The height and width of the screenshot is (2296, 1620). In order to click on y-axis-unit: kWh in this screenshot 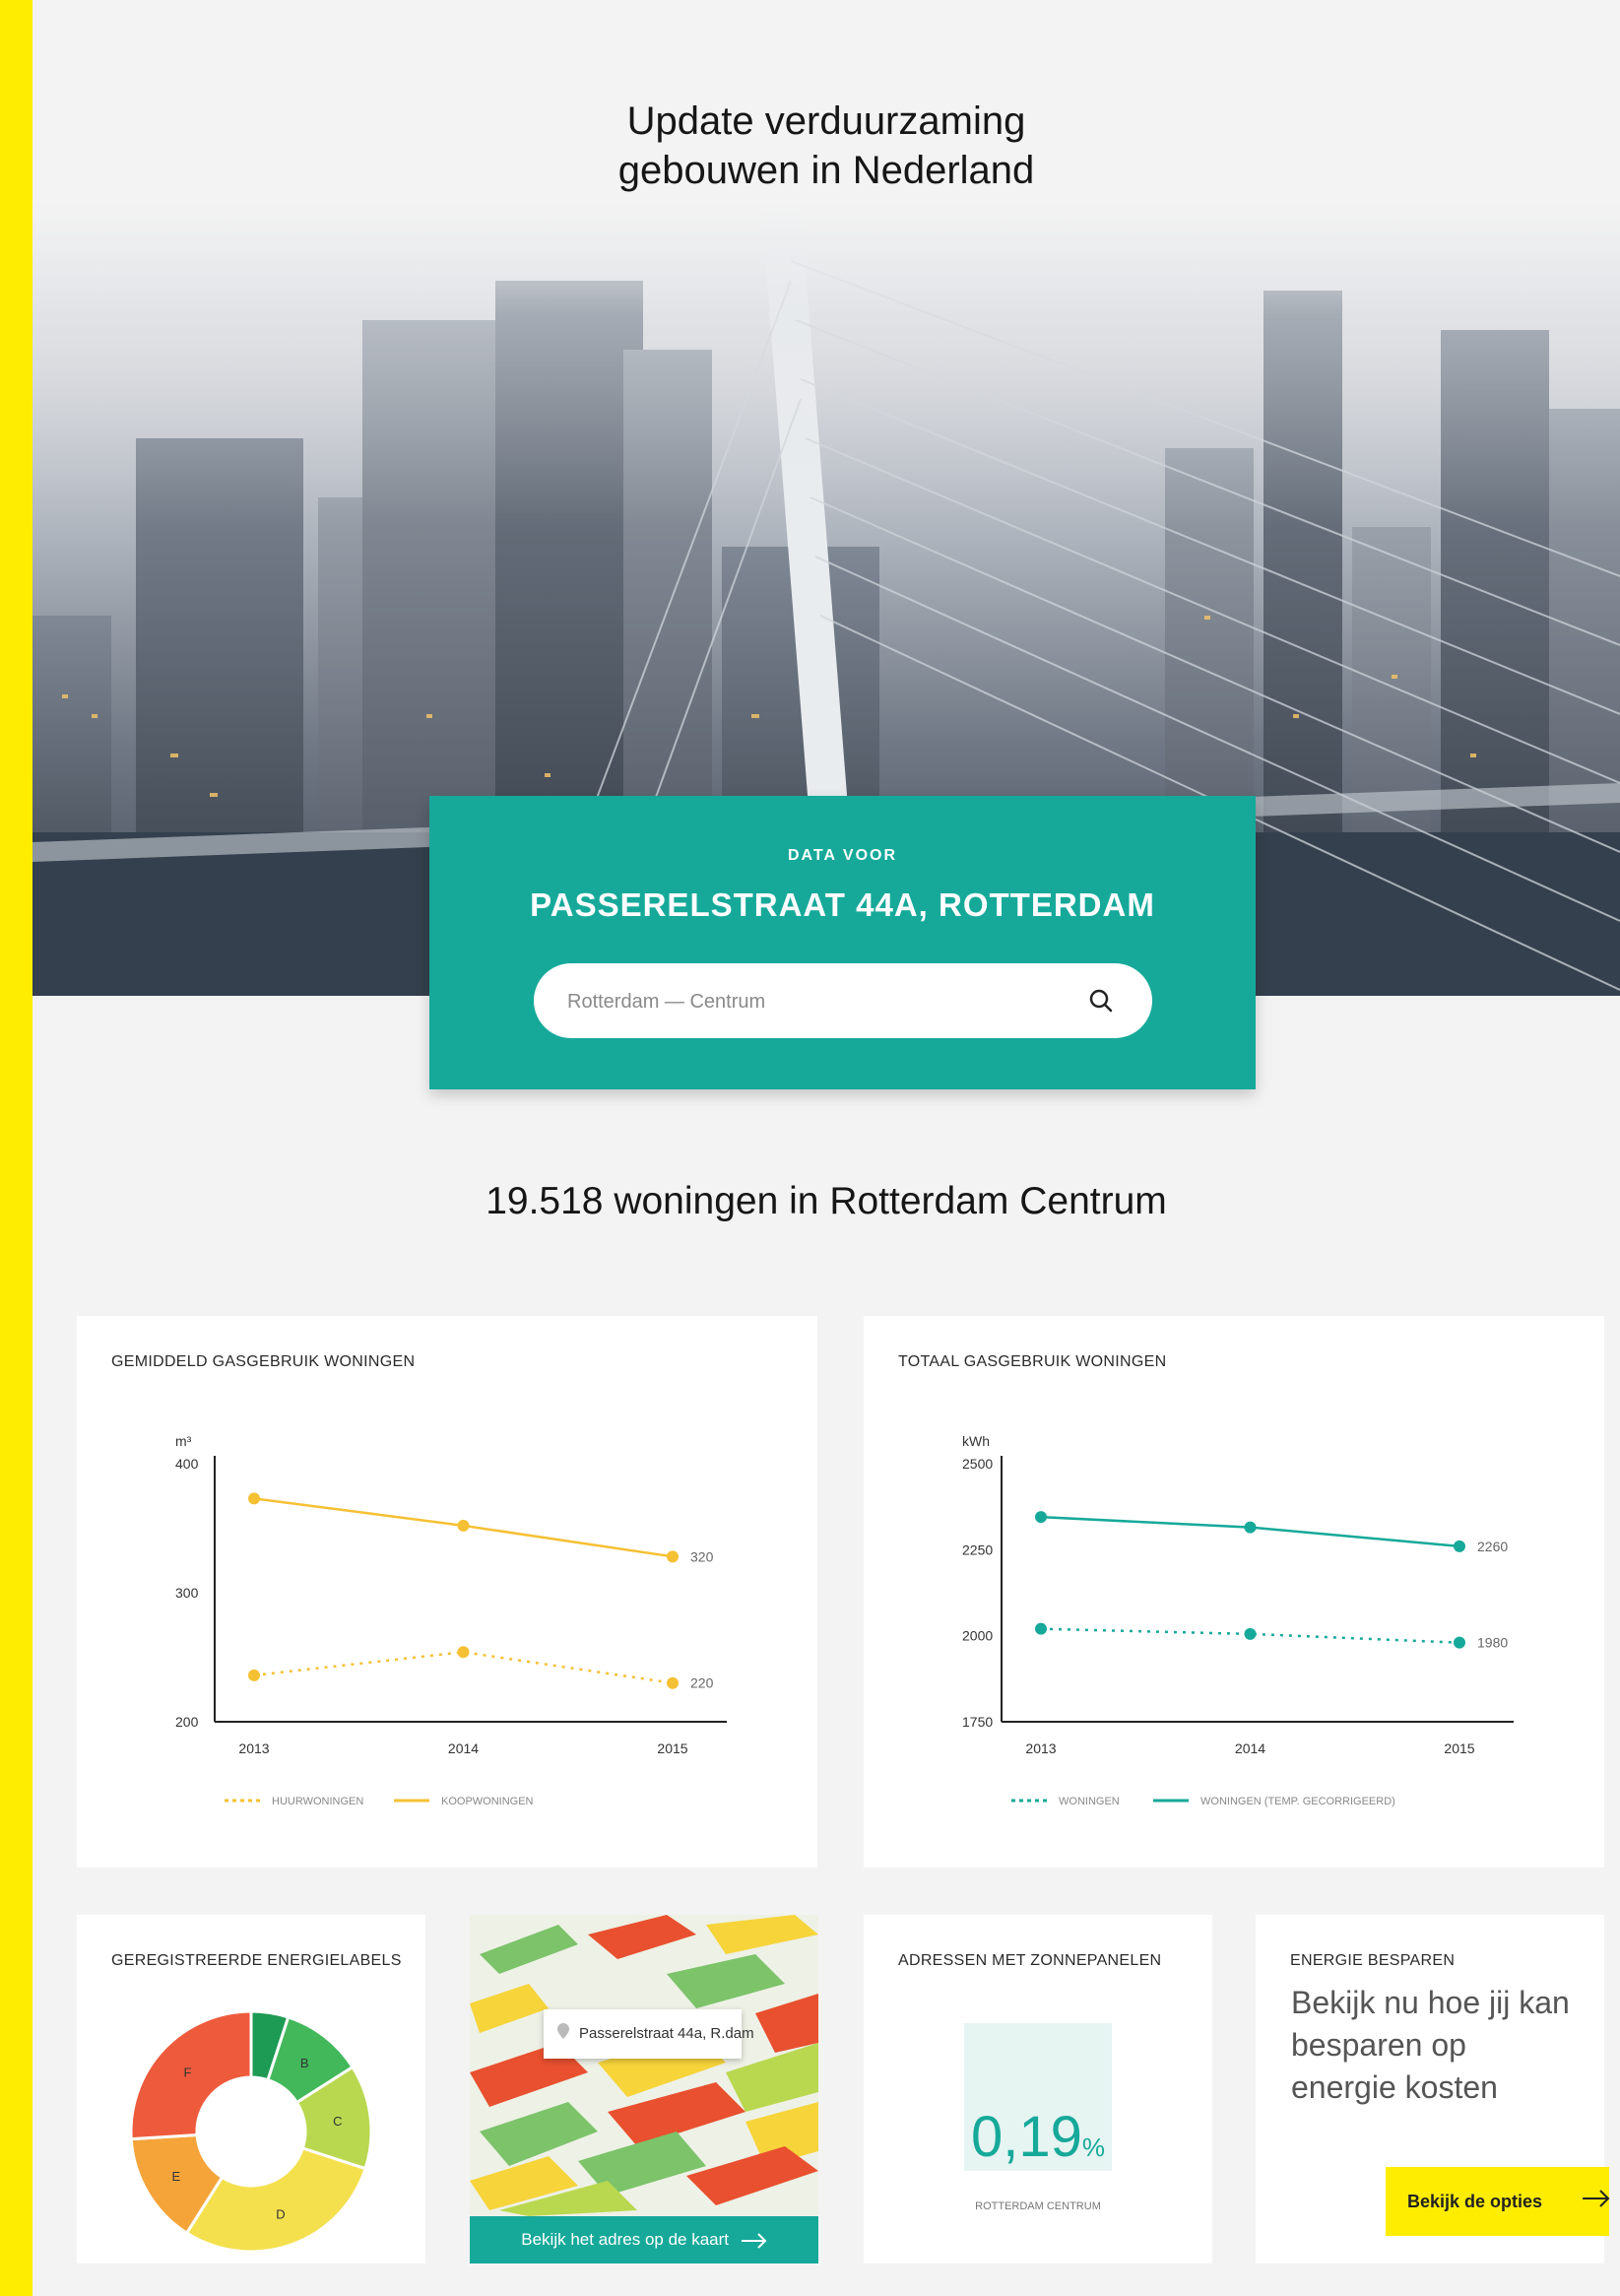, I will do `click(976, 1441)`.